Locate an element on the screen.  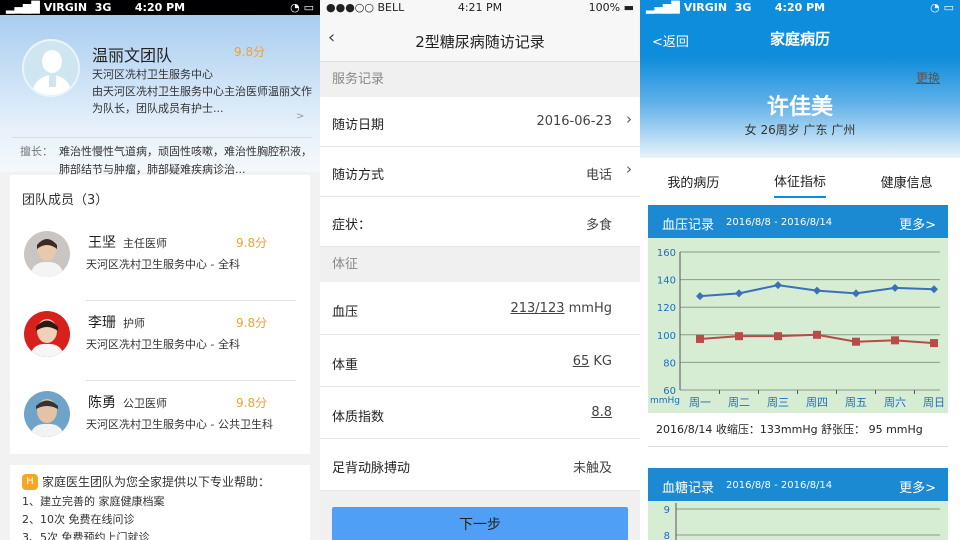
bp-value: 213/123 is located at coordinates (537, 308).